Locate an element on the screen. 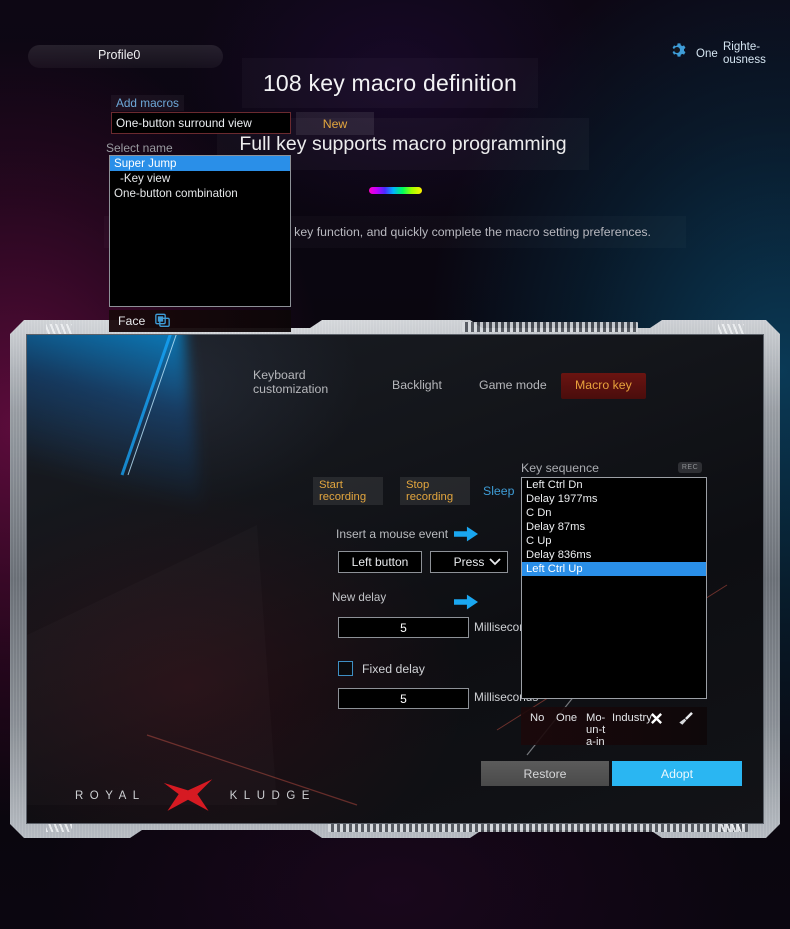 The image size is (790, 929). mouse-button-select: Left button is located at coordinates (380, 562).